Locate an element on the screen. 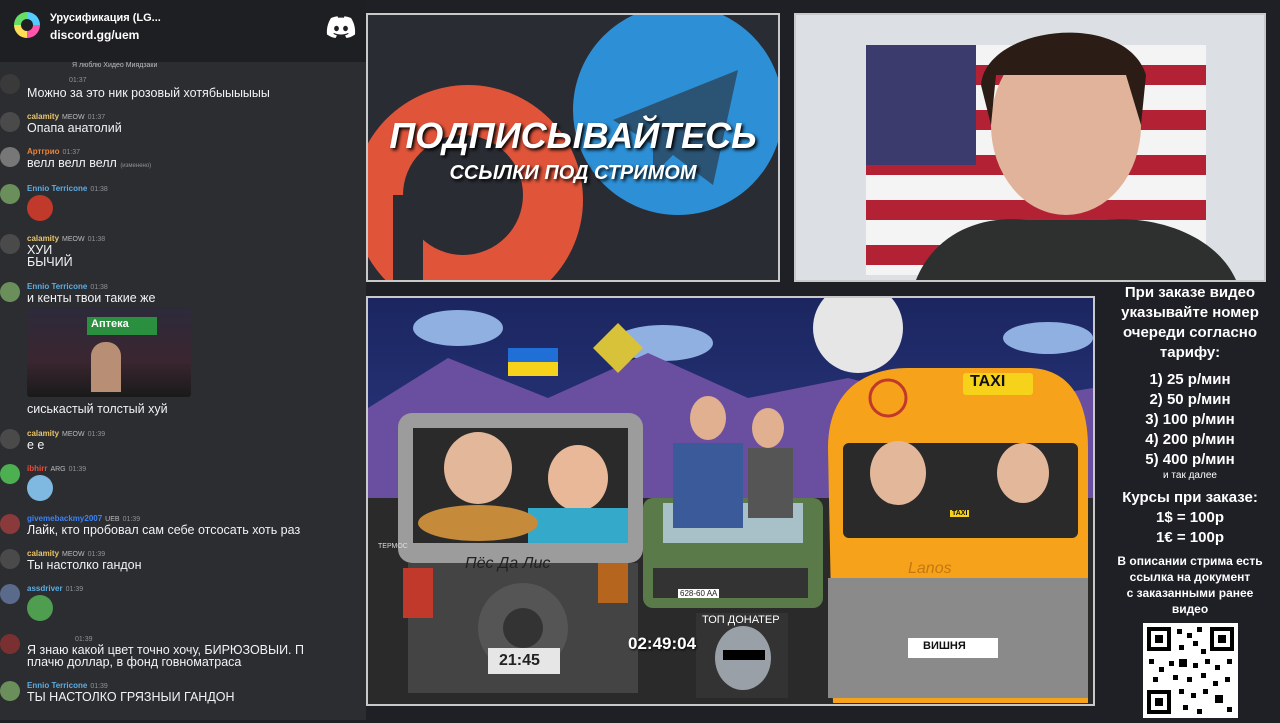 This screenshot has height=723, width=1280. clock-display: 21:45 is located at coordinates (519, 660).